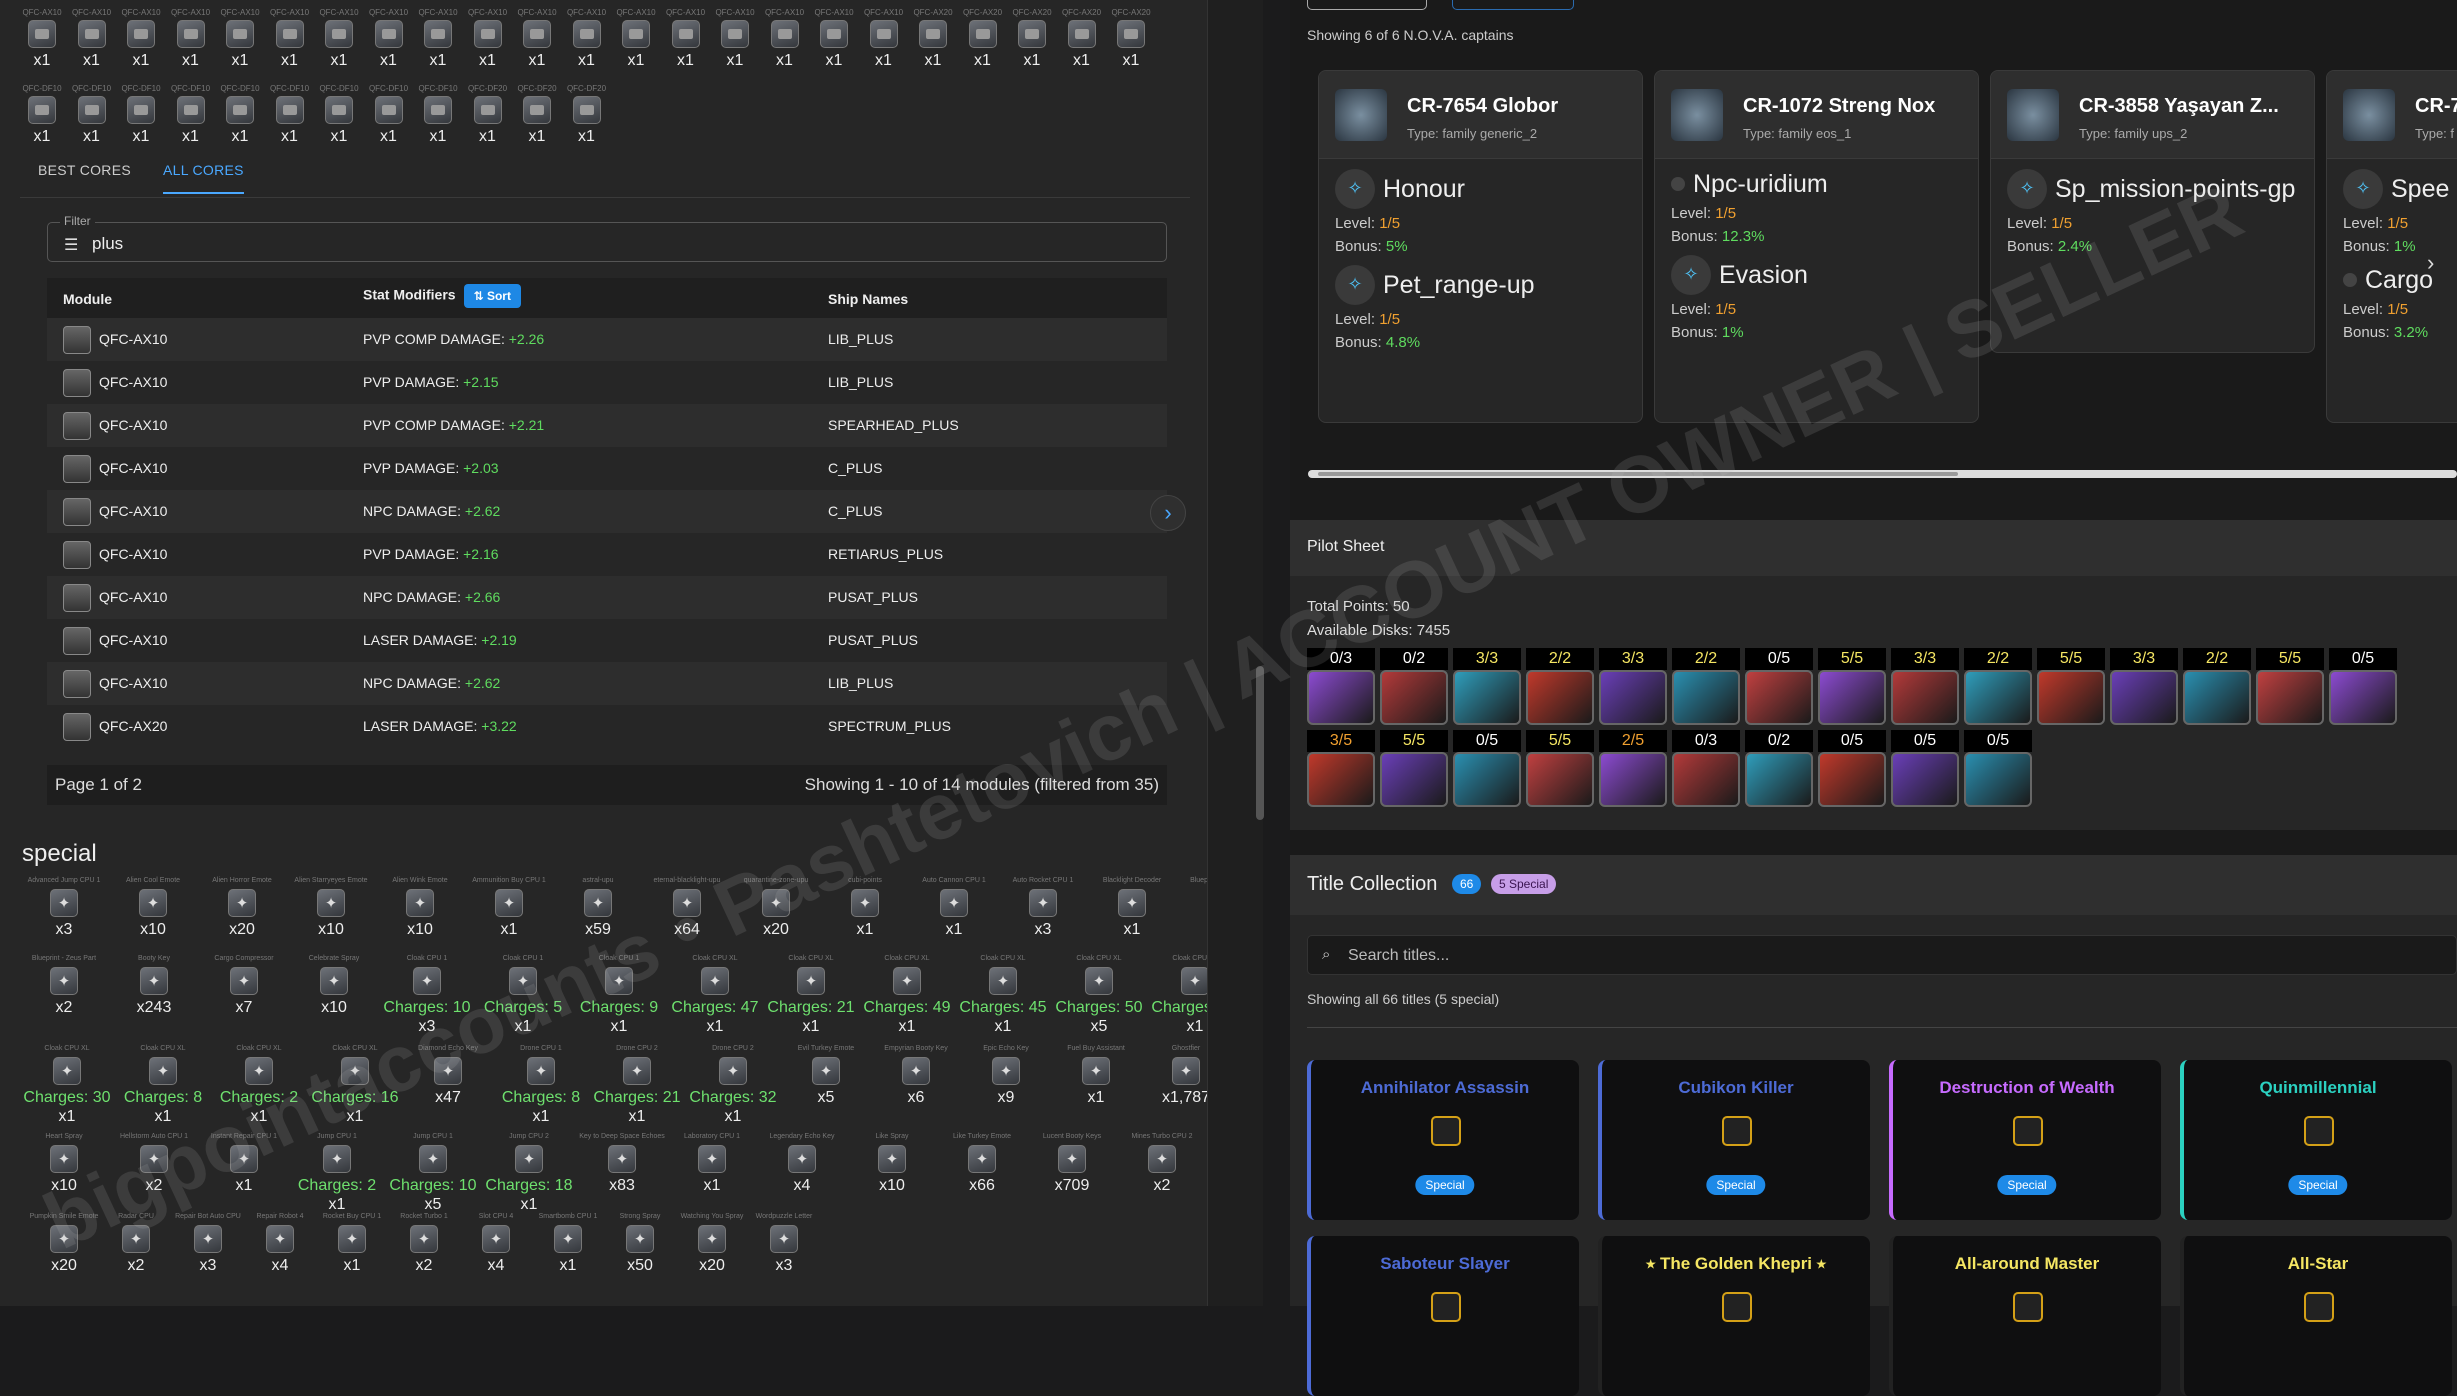 This screenshot has height=1396, width=2457. Describe the element at coordinates (607, 468) in the screenshot. I see `table-row: QFC-AX10 PVP DAMAGE: +2.03 C_PLUS` at that location.